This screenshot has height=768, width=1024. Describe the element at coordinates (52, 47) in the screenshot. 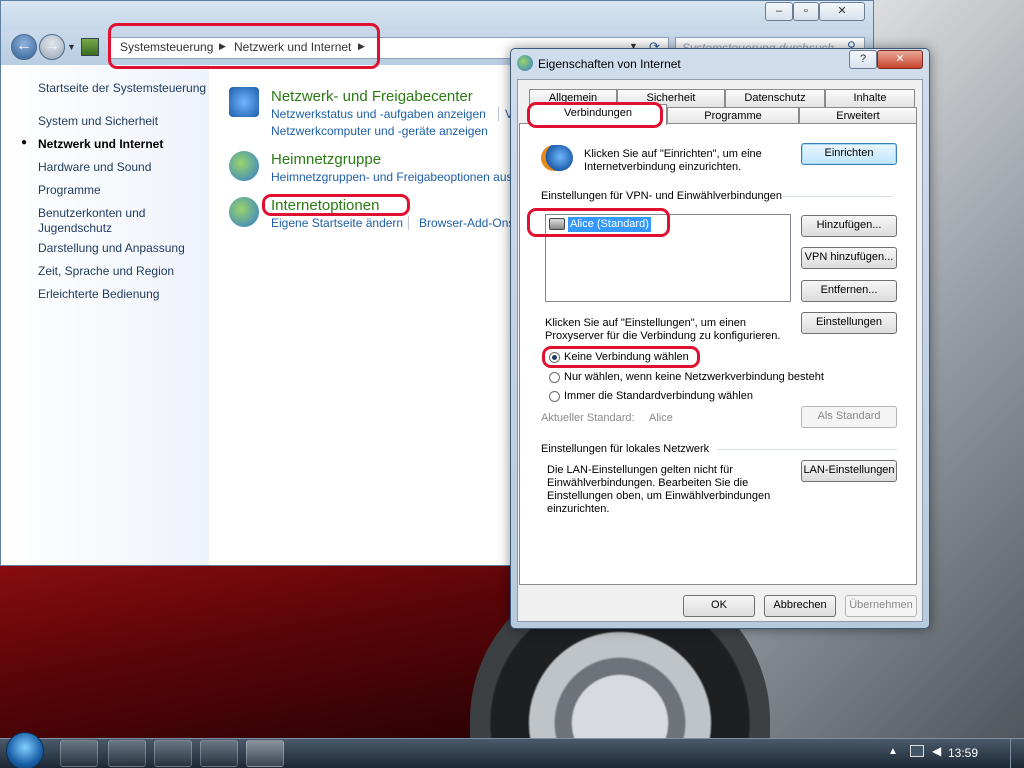

I see `forward-arrow-icon: →` at that location.